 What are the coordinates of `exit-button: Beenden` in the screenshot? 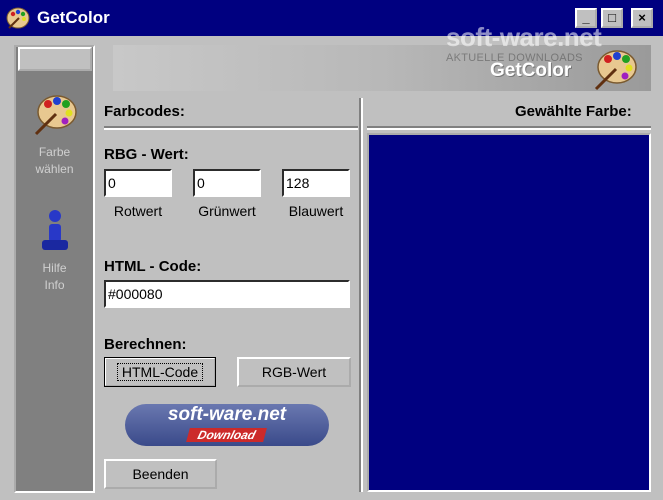 It's located at (160, 474).